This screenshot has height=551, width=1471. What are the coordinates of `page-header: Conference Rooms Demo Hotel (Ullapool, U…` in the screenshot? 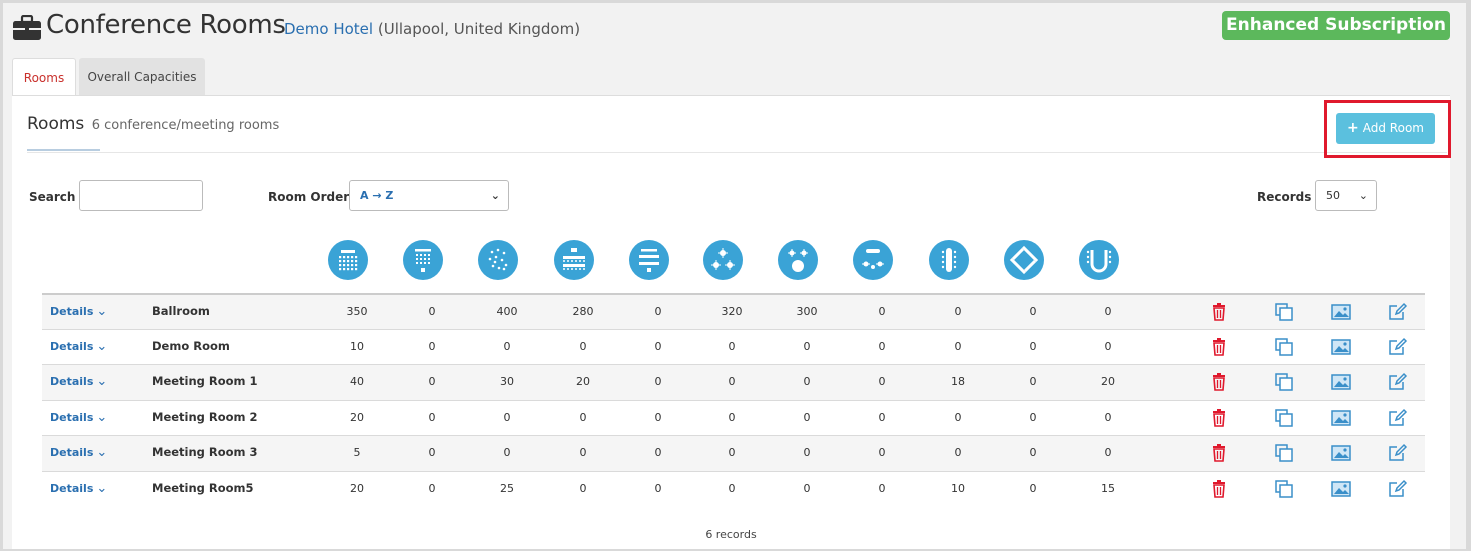 It's located at (734, 28).